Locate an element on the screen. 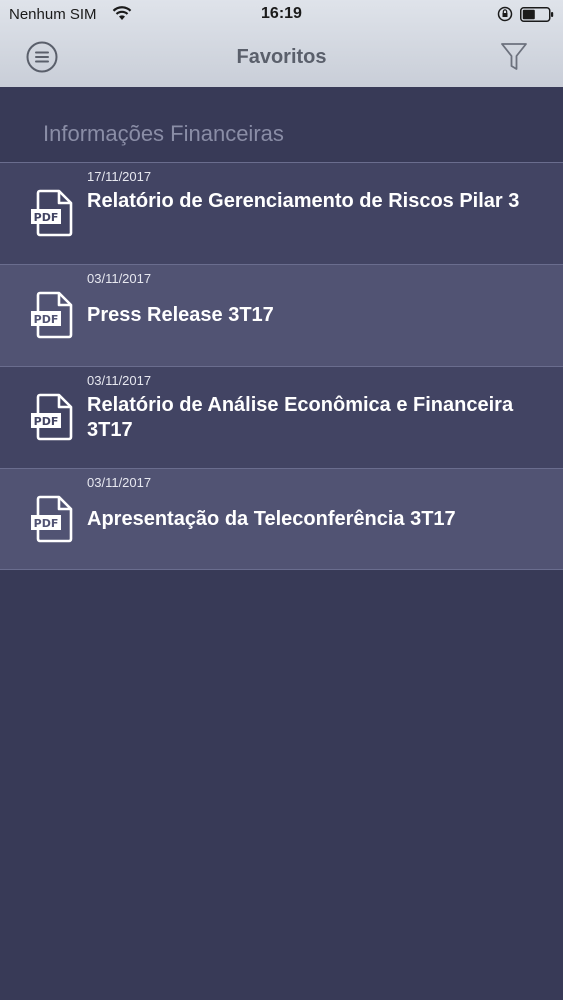  list-item: 03/11/2017 PDF Press Release 3T17 is located at coordinates (281, 315).